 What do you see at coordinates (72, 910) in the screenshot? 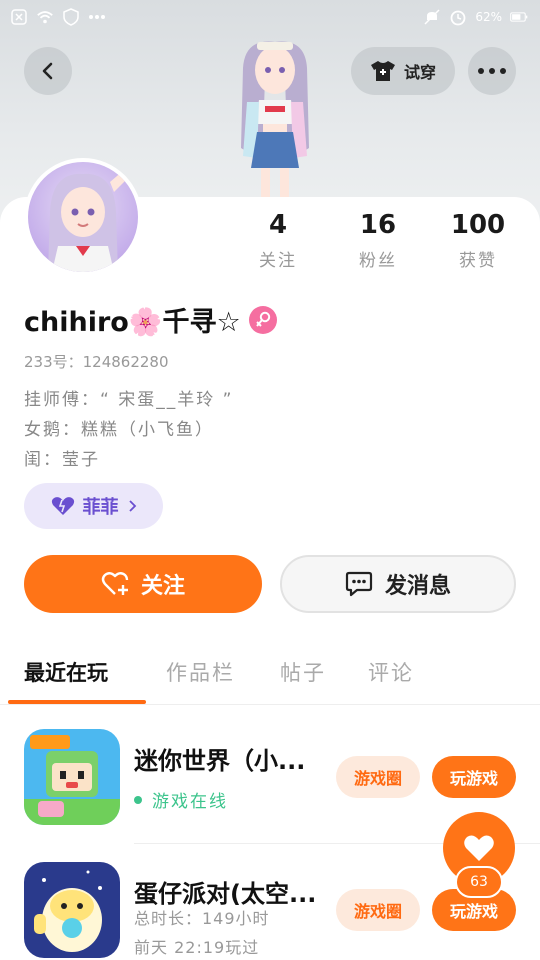
I see `eggy-party-game-icon` at bounding box center [72, 910].